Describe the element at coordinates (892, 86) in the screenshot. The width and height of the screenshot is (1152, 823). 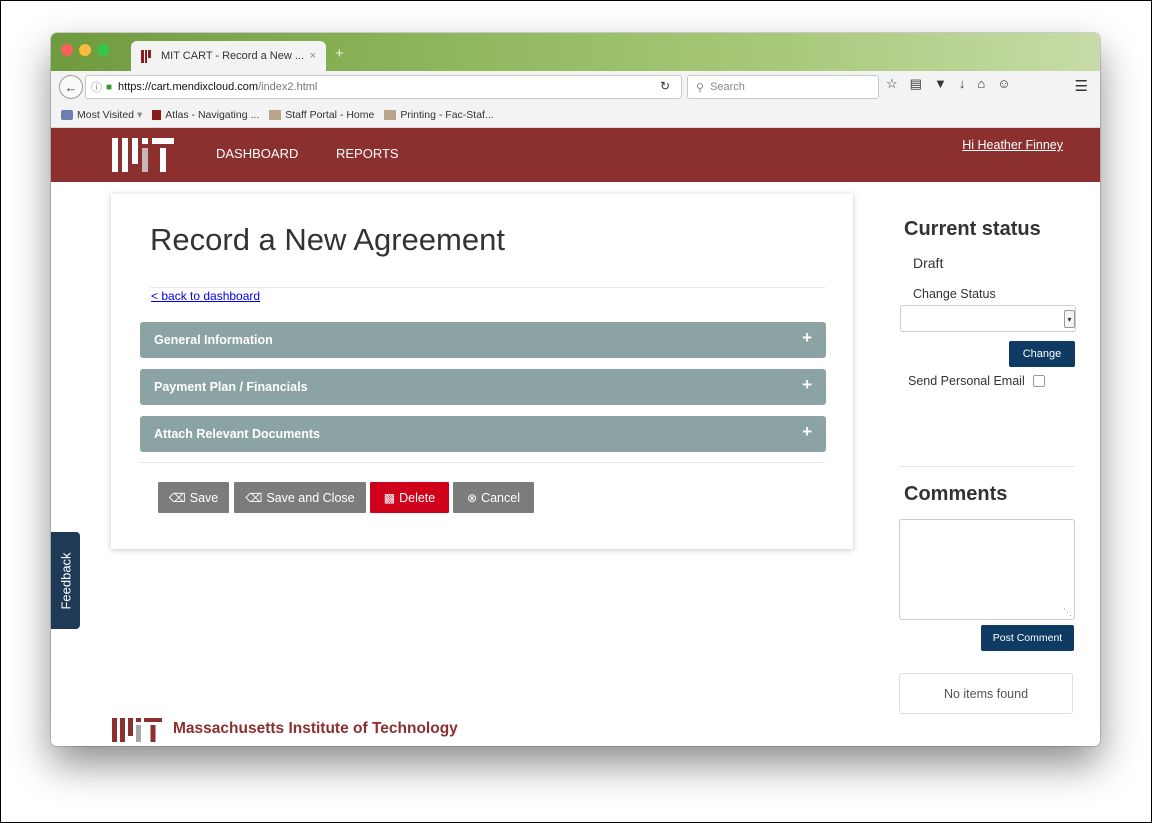
I see `bookmark-star-icon: ☆` at that location.